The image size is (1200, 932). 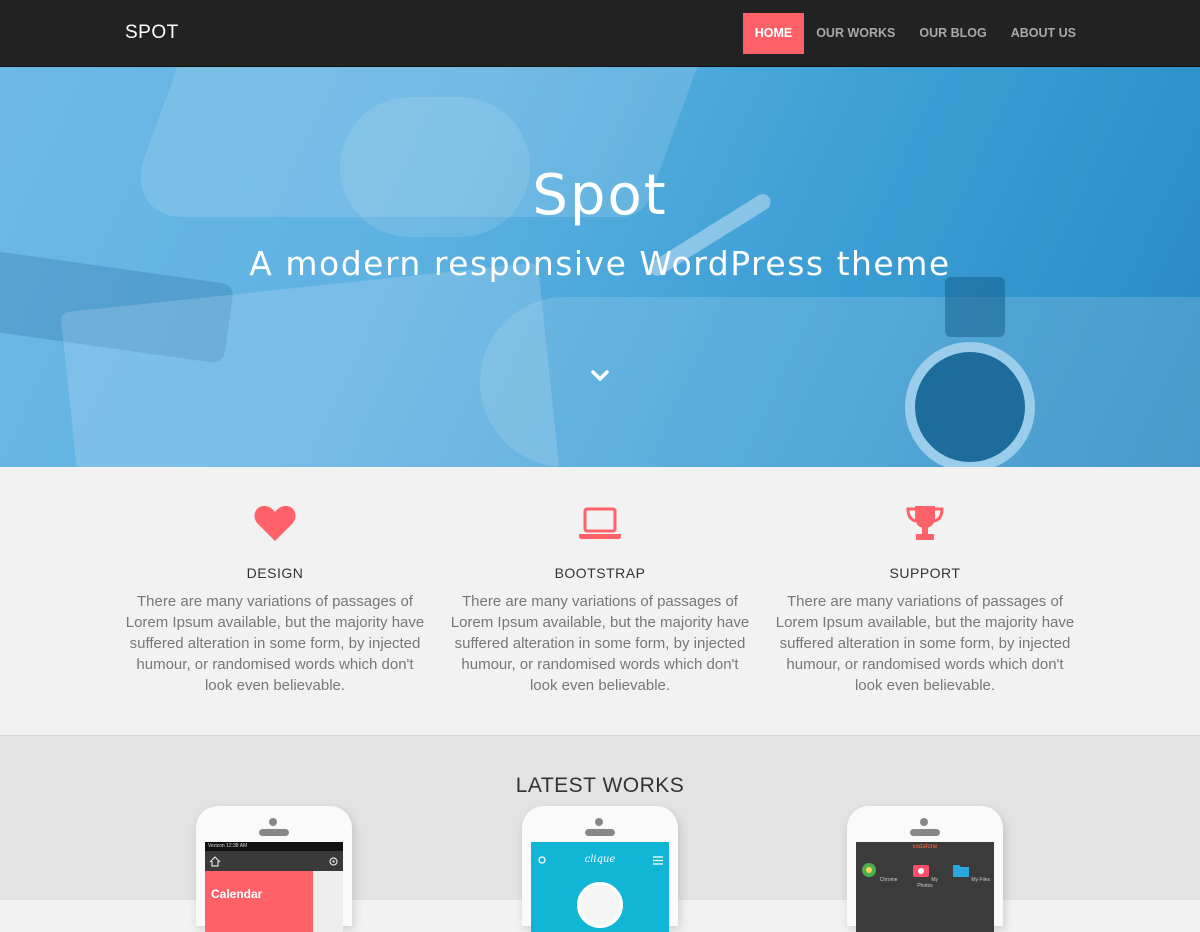 I want to click on nav-our-blog: OUR BLOG, so click(x=952, y=33).